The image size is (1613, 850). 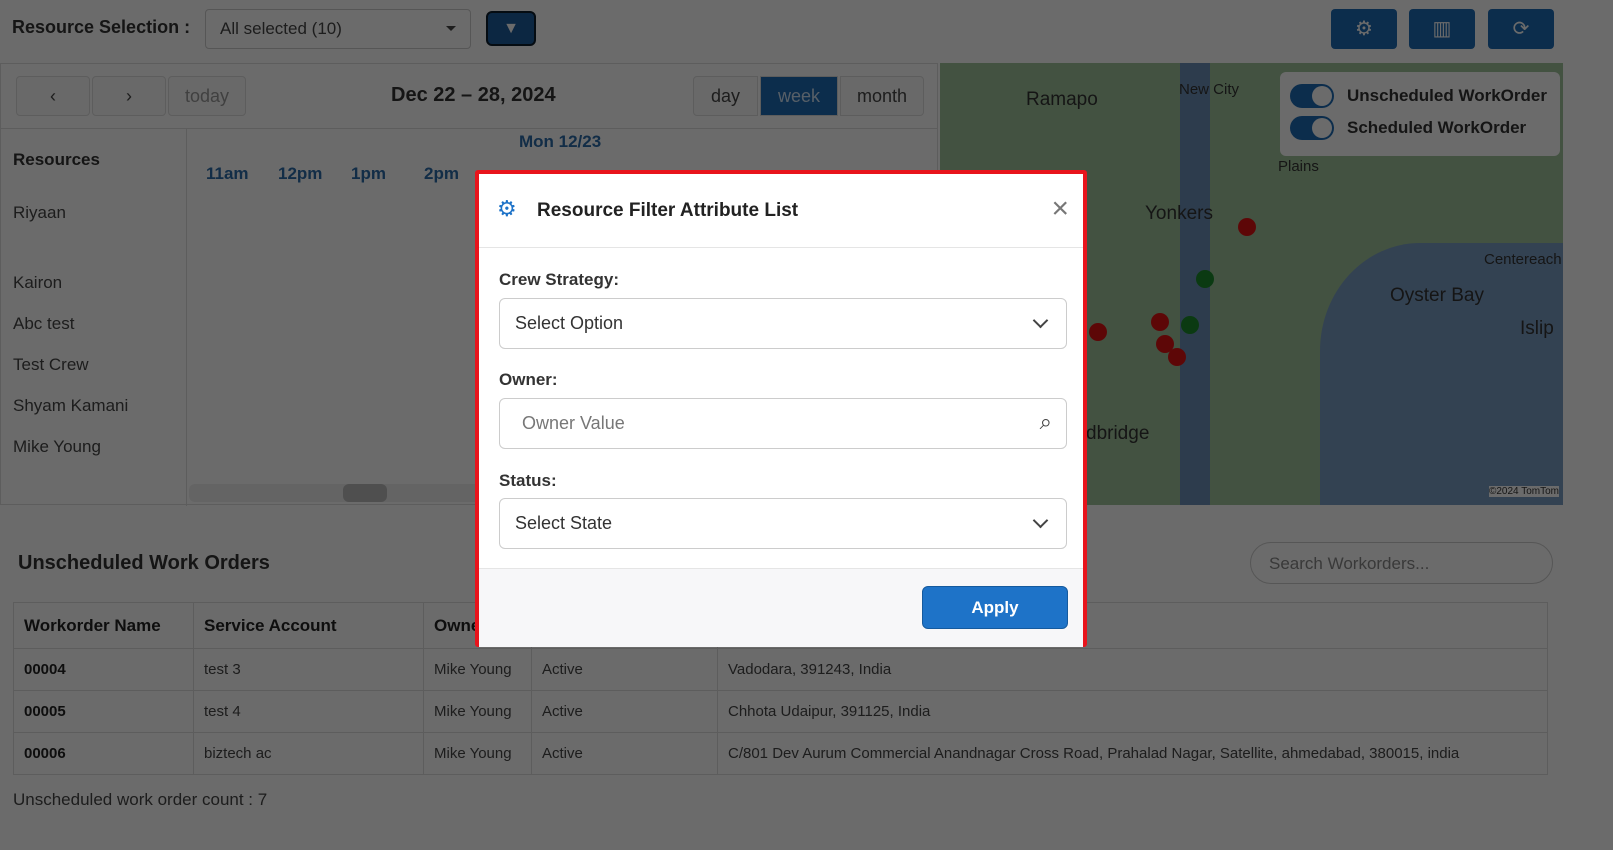 What do you see at coordinates (473, 95) in the screenshot?
I see `date-range: Dec 22 – 28, 2024` at bounding box center [473, 95].